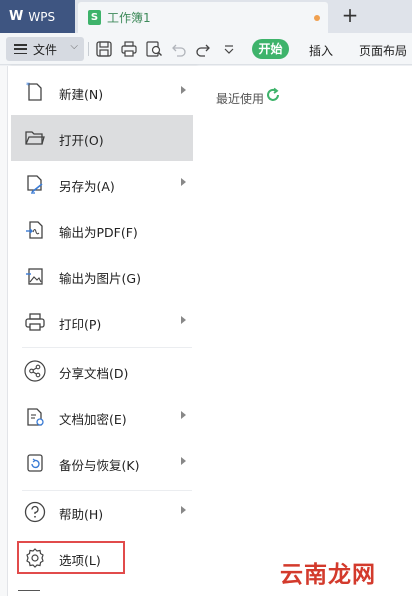  I want to click on menu-item-export-pdf: 输出为PDF(F), so click(102, 230).